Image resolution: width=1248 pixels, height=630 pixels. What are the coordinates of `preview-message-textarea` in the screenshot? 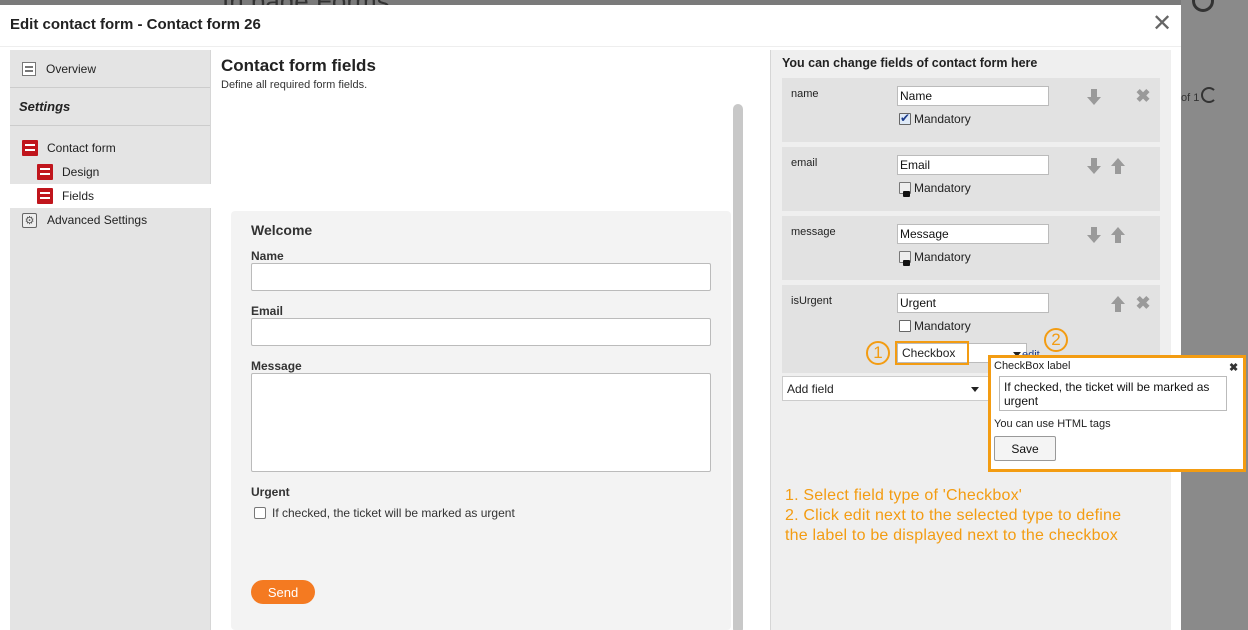 It's located at (481, 422).